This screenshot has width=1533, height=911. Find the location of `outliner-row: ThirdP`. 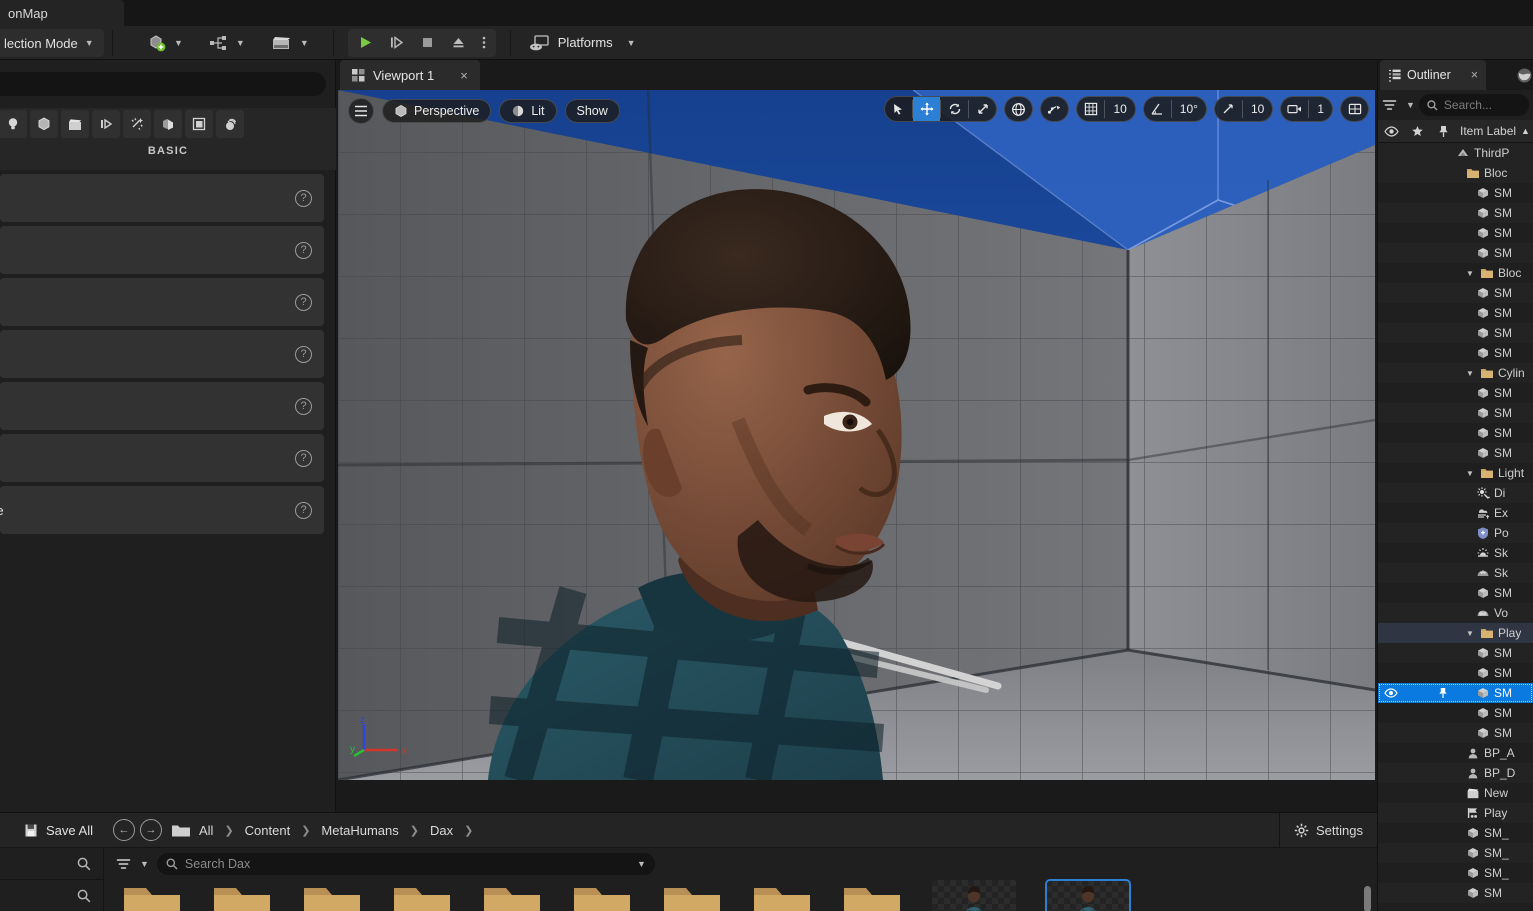

outliner-row: ThirdP is located at coordinates (1455, 153).